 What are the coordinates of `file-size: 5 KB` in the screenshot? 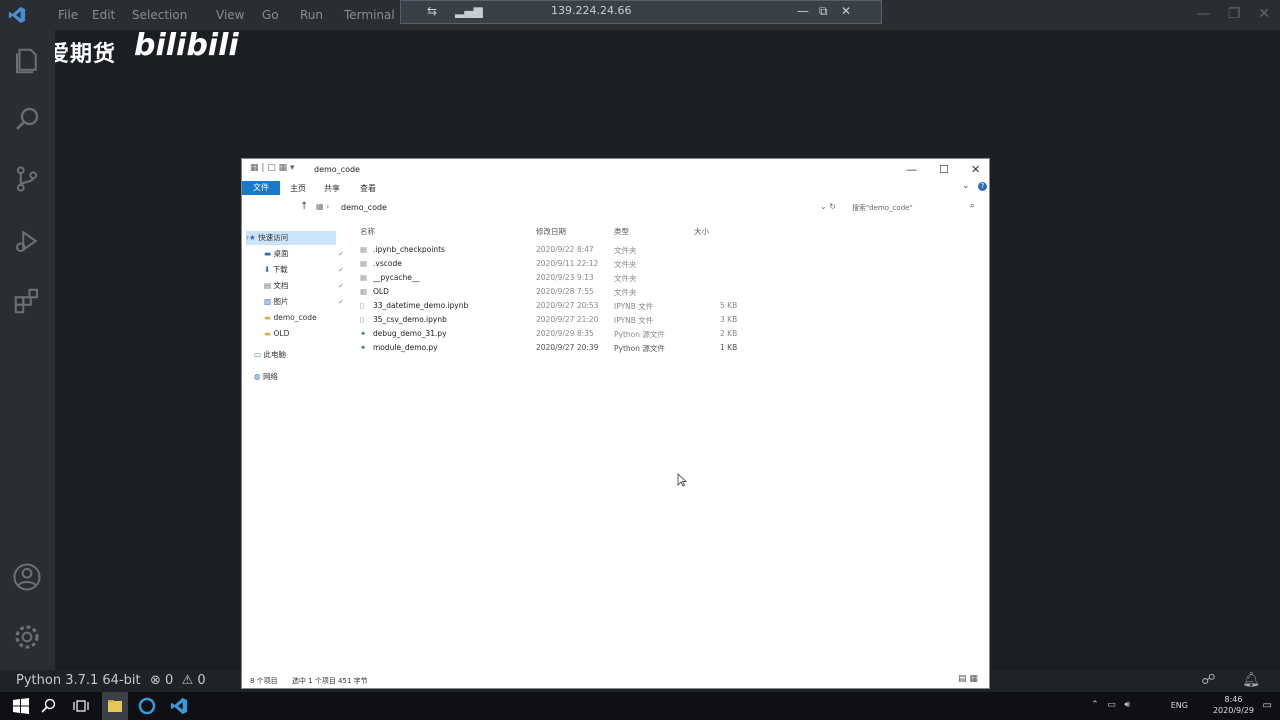 It's located at (729, 305).